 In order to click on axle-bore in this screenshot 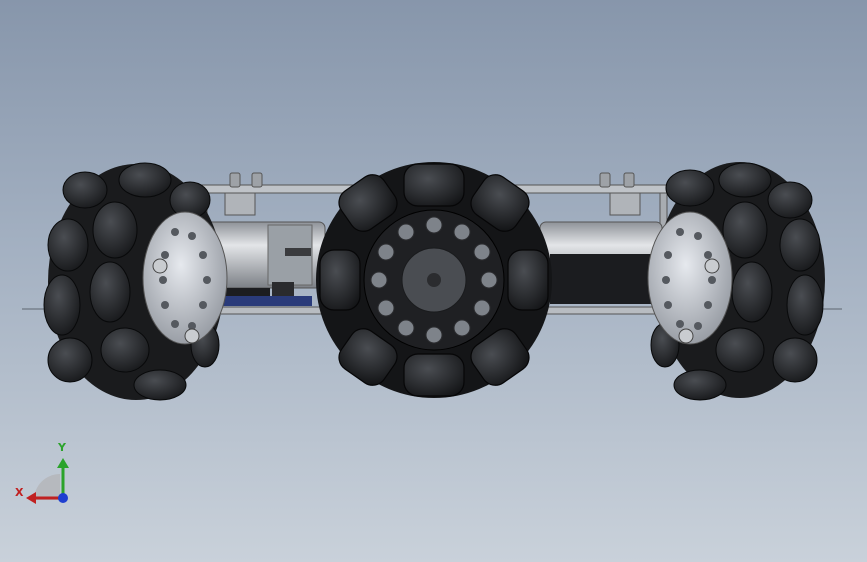, I will do `click(434, 280)`.